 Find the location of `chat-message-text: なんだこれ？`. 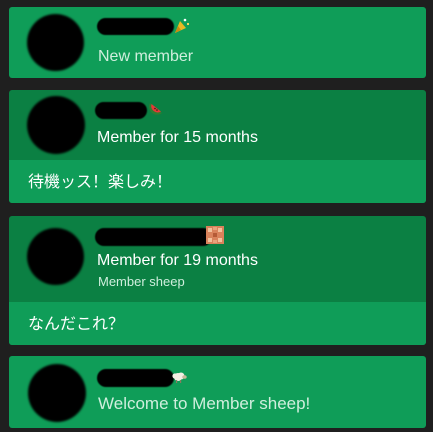

chat-message-text: なんだこれ？ is located at coordinates (217, 323).